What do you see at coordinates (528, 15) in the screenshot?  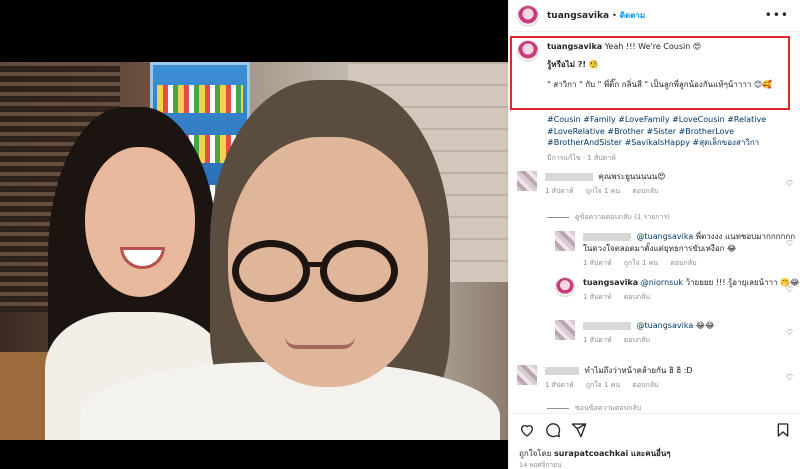 I see `author-avatar` at bounding box center [528, 15].